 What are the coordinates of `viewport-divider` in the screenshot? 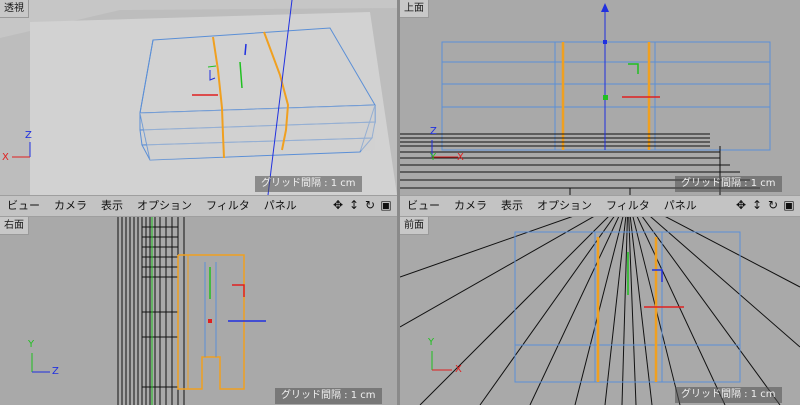 It's located at (398, 202).